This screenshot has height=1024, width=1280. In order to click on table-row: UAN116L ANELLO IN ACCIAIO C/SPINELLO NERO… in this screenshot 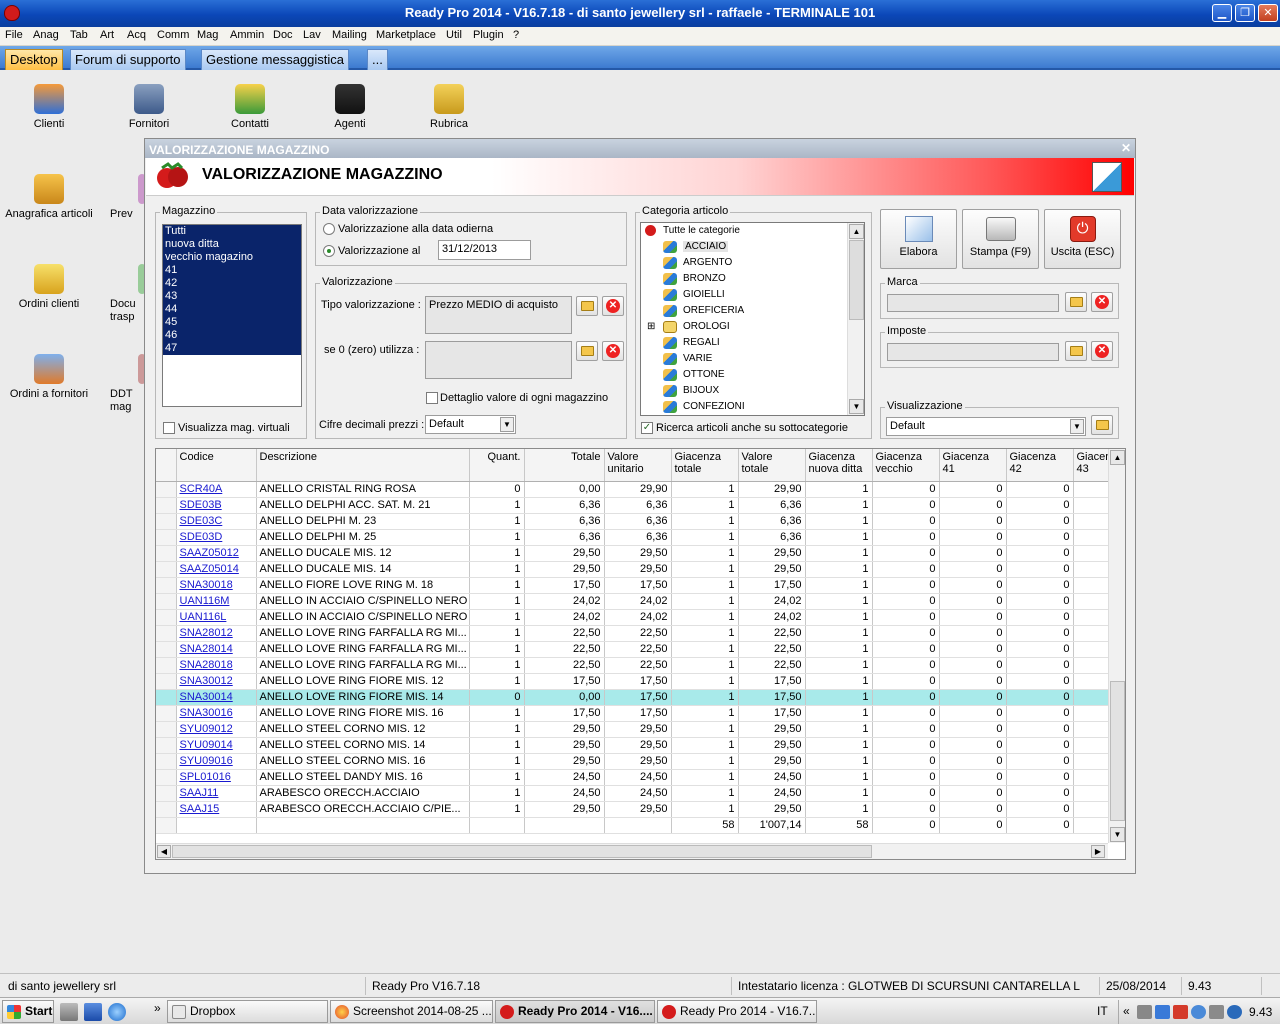, I will do `click(640, 617)`.